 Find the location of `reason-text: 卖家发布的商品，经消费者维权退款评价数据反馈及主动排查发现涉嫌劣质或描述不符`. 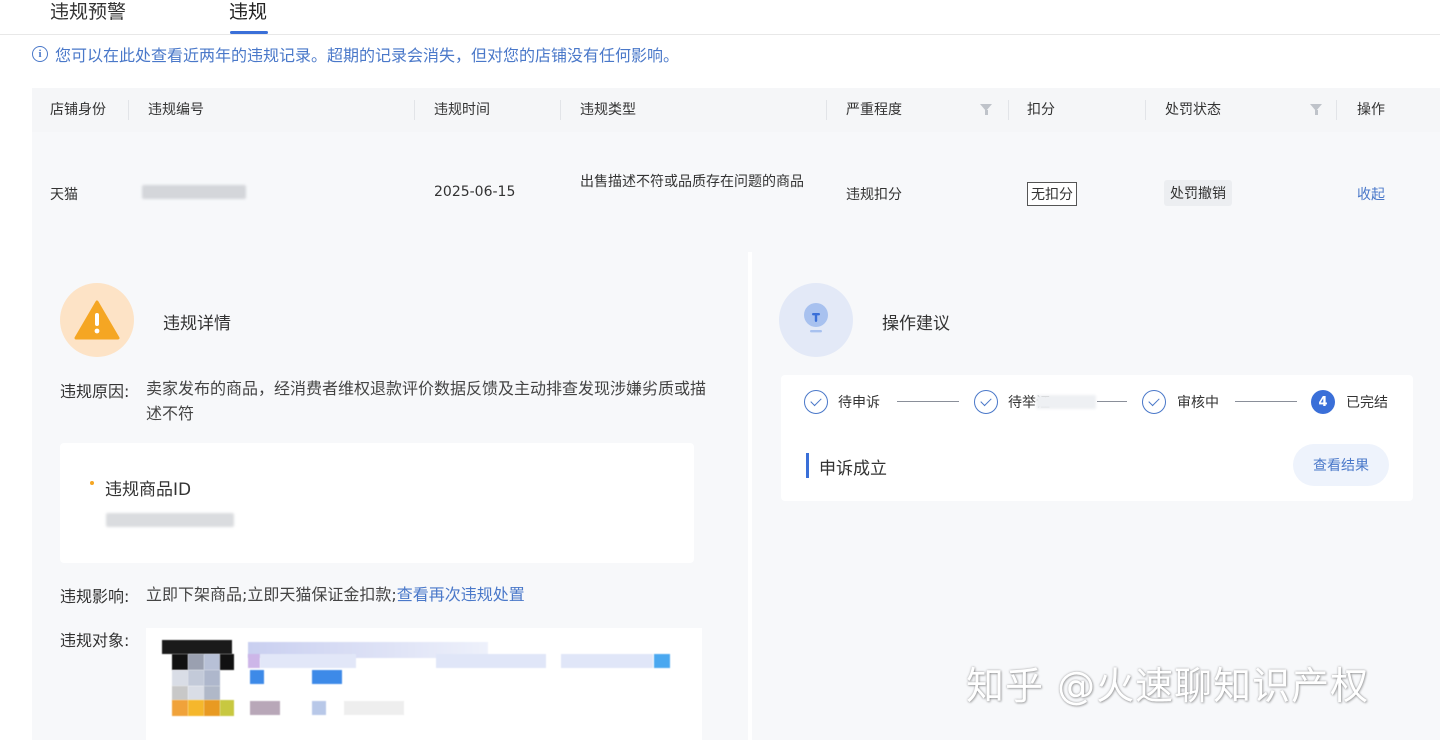

reason-text: 卖家发布的商品，经消费者维权退款评价数据反馈及主动排查发现涉嫌劣质或描述不符 is located at coordinates (426, 401).